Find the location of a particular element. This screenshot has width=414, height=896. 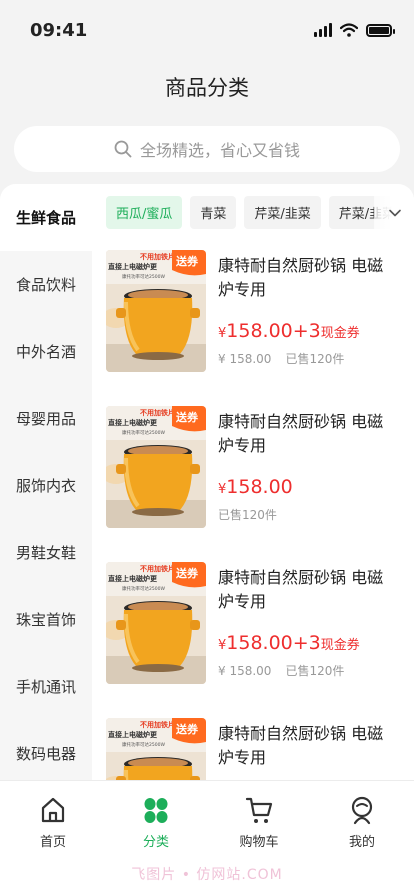

chip-greens: 青菜 is located at coordinates (213, 212).